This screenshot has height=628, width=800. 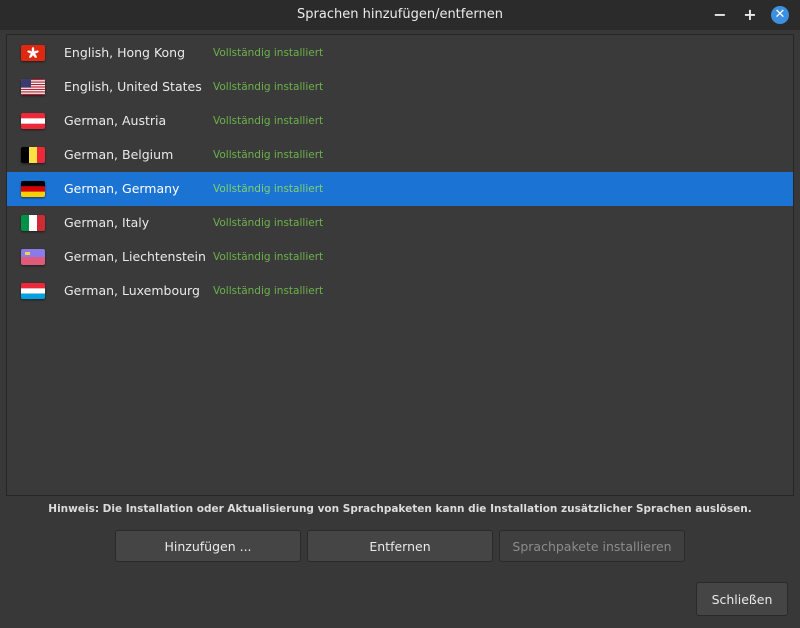 What do you see at coordinates (400, 546) in the screenshot?
I see `remove-language-button: Entfernen` at bounding box center [400, 546].